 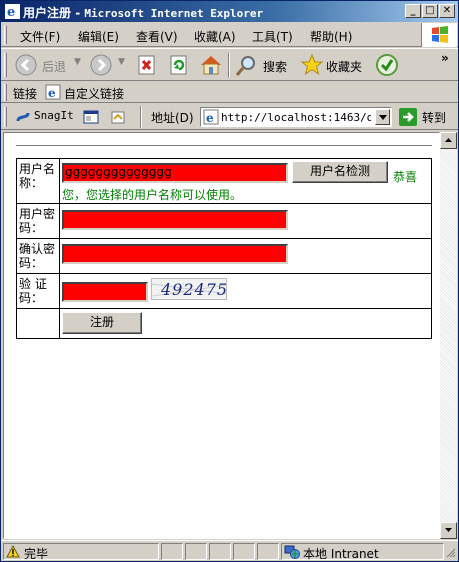 What do you see at coordinates (77, 62) in the screenshot?
I see `back-dropdown-icon: ▼` at bounding box center [77, 62].